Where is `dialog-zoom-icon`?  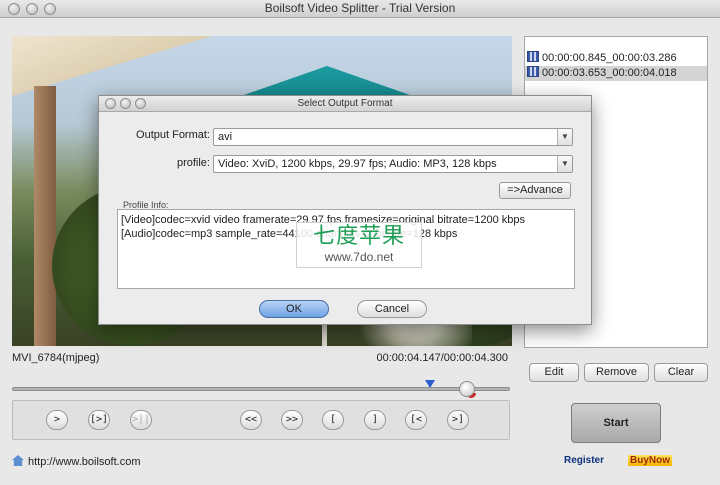 dialog-zoom-icon is located at coordinates (140, 103).